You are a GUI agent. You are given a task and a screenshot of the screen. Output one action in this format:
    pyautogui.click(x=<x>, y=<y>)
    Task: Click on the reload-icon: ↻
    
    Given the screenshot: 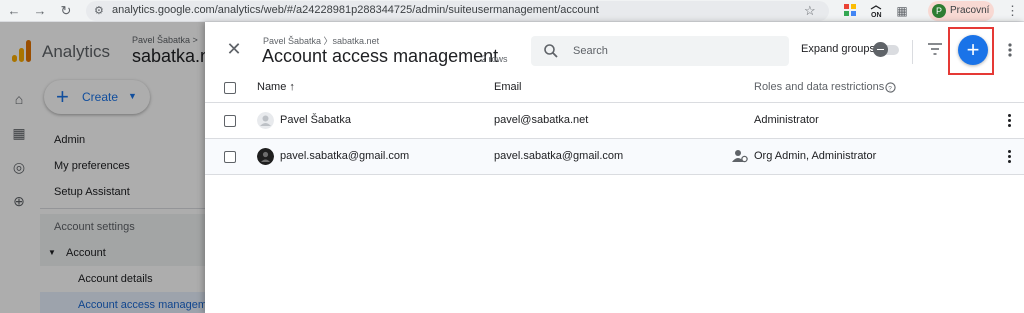 What is the action you would take?
    pyautogui.click(x=66, y=11)
    